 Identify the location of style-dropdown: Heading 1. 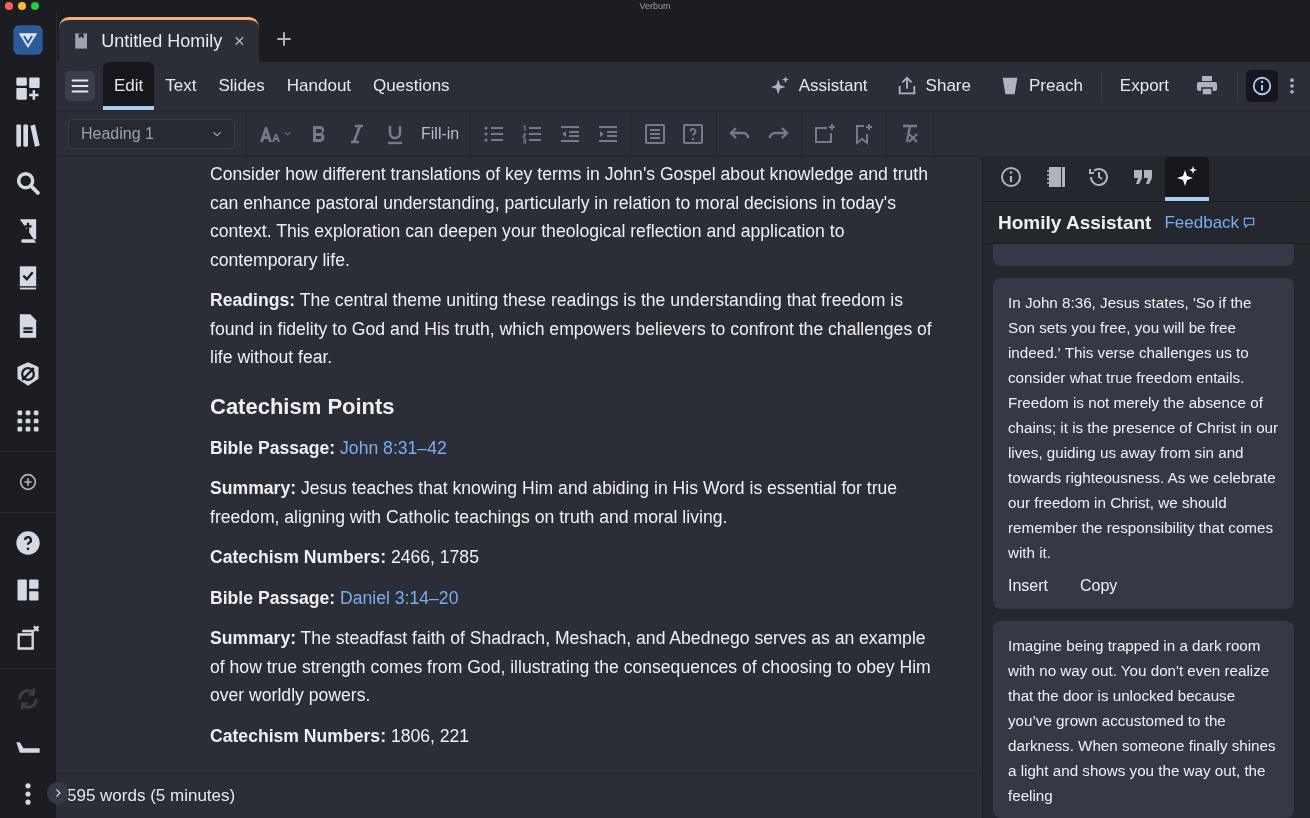
(151, 133).